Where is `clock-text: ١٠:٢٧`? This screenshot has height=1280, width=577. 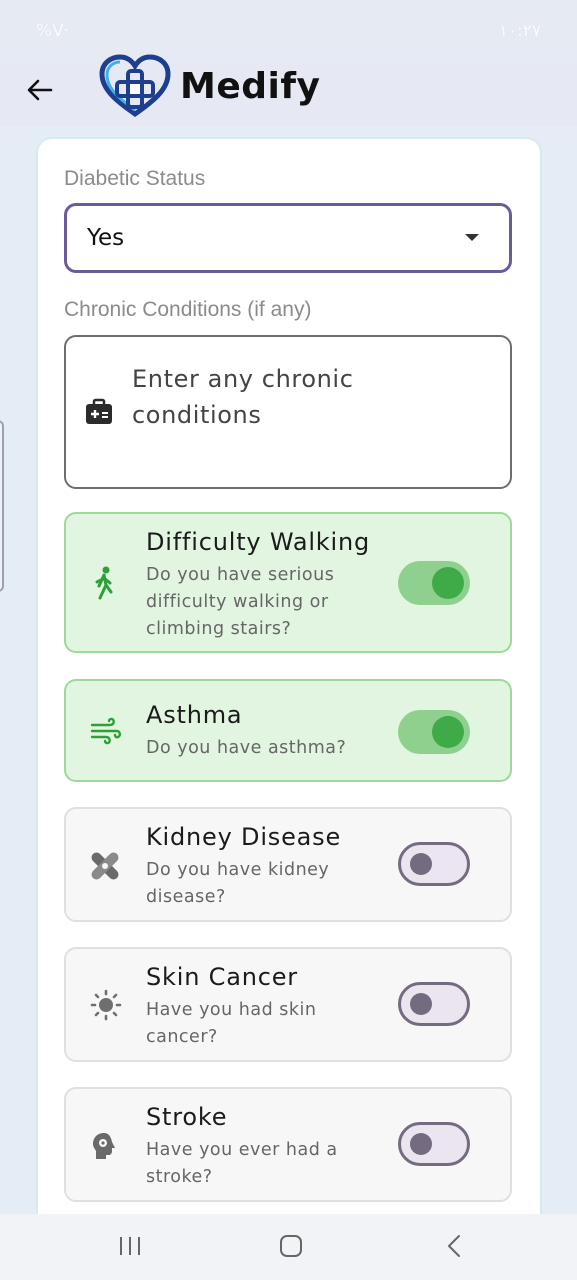
clock-text: ١٠:٢٧ is located at coordinates (519, 31).